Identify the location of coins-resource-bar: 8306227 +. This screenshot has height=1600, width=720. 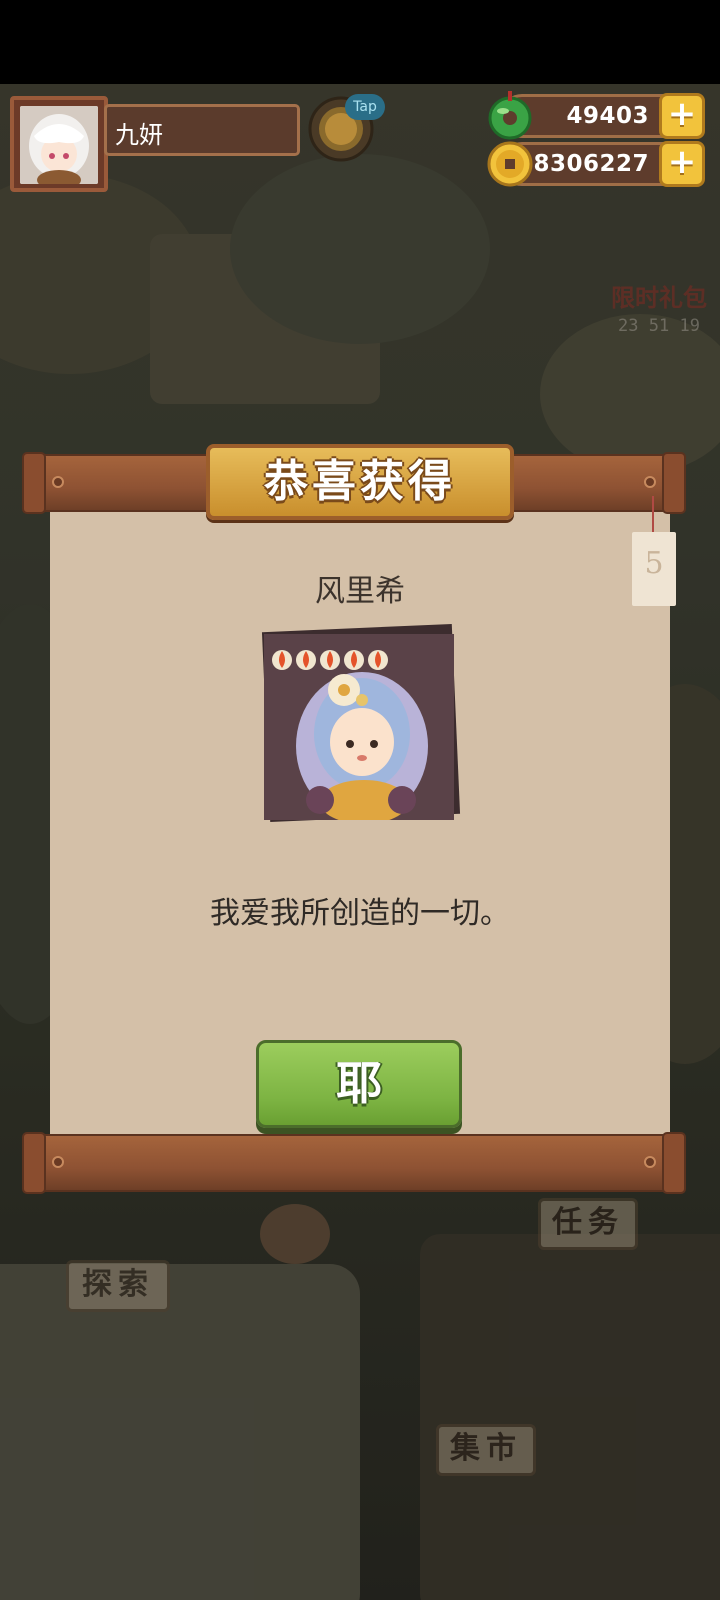
(596, 164).